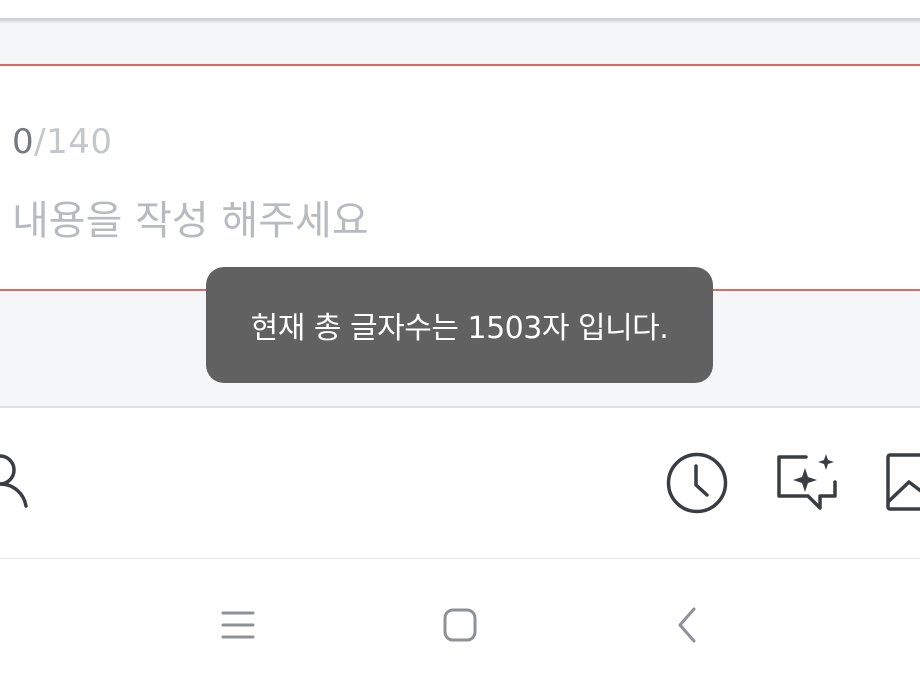  What do you see at coordinates (452, 221) in the screenshot?
I see `content-input` at bounding box center [452, 221].